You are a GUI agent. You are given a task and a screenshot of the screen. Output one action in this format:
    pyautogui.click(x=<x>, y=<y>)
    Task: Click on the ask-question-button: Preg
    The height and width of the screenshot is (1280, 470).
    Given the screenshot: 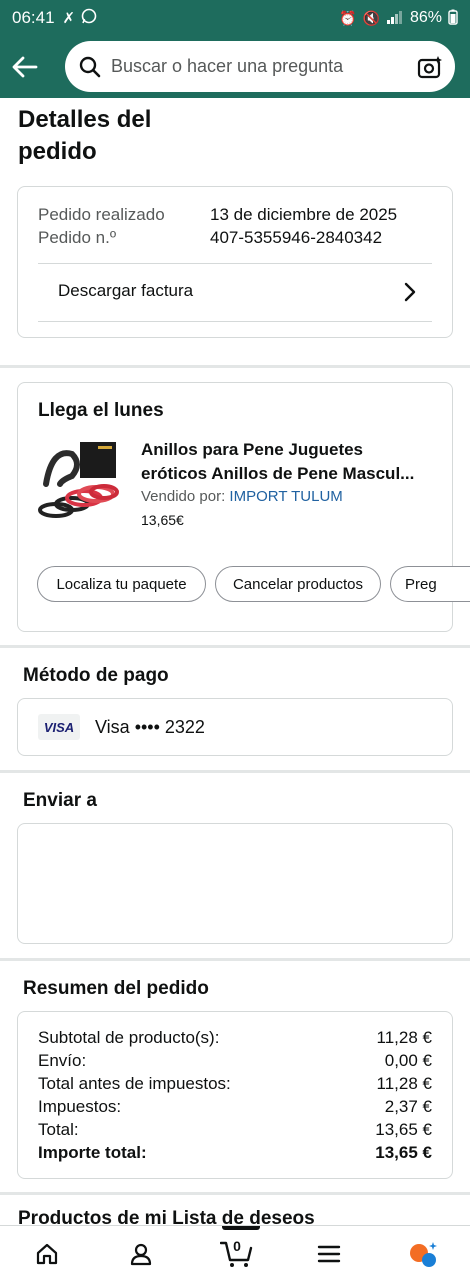 What is the action you would take?
    pyautogui.click(x=430, y=584)
    